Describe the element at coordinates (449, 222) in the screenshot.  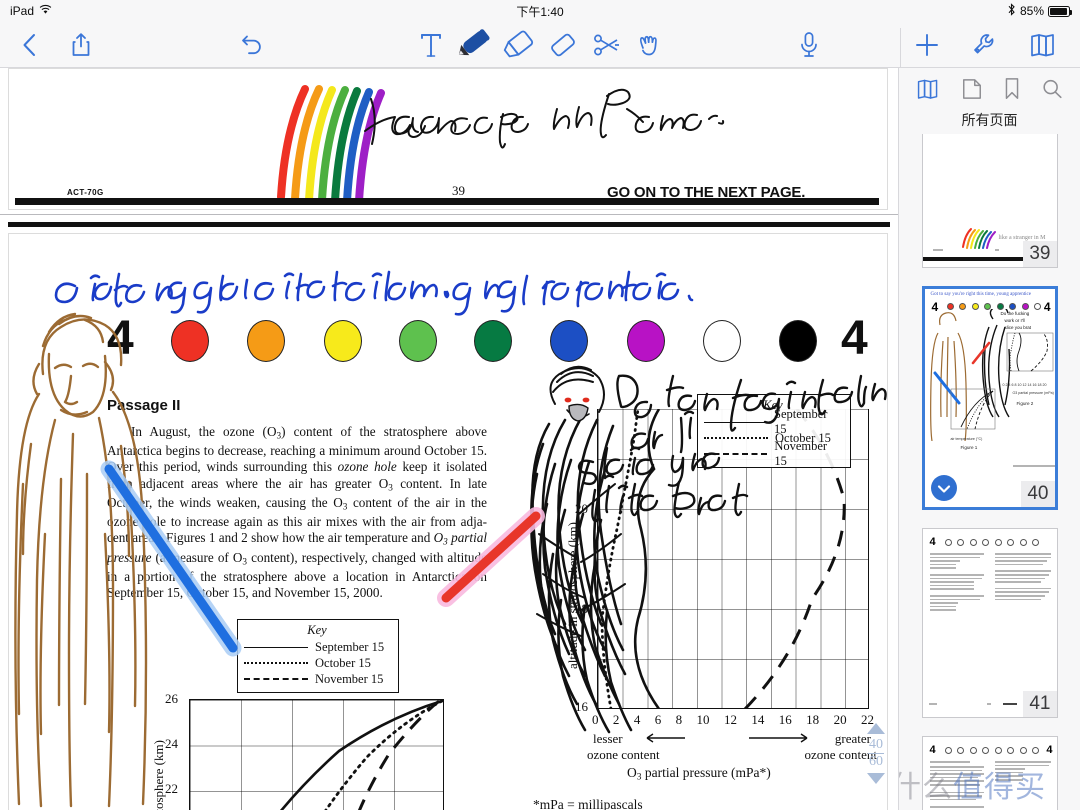
I see `page-separator` at that location.